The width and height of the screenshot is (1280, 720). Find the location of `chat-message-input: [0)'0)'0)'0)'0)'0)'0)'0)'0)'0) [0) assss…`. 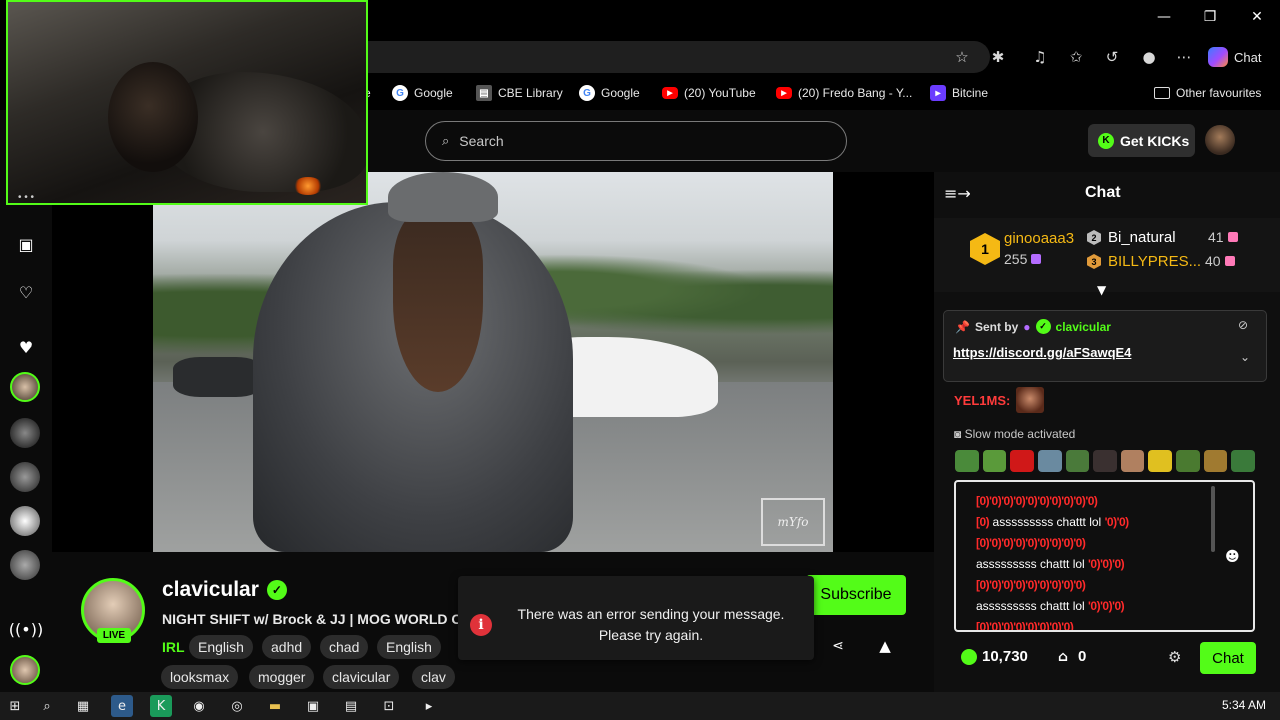

chat-message-input: [0)'0)'0)'0)'0)'0)'0)'0)'0)'0) [0) assss… is located at coordinates (1104, 556).